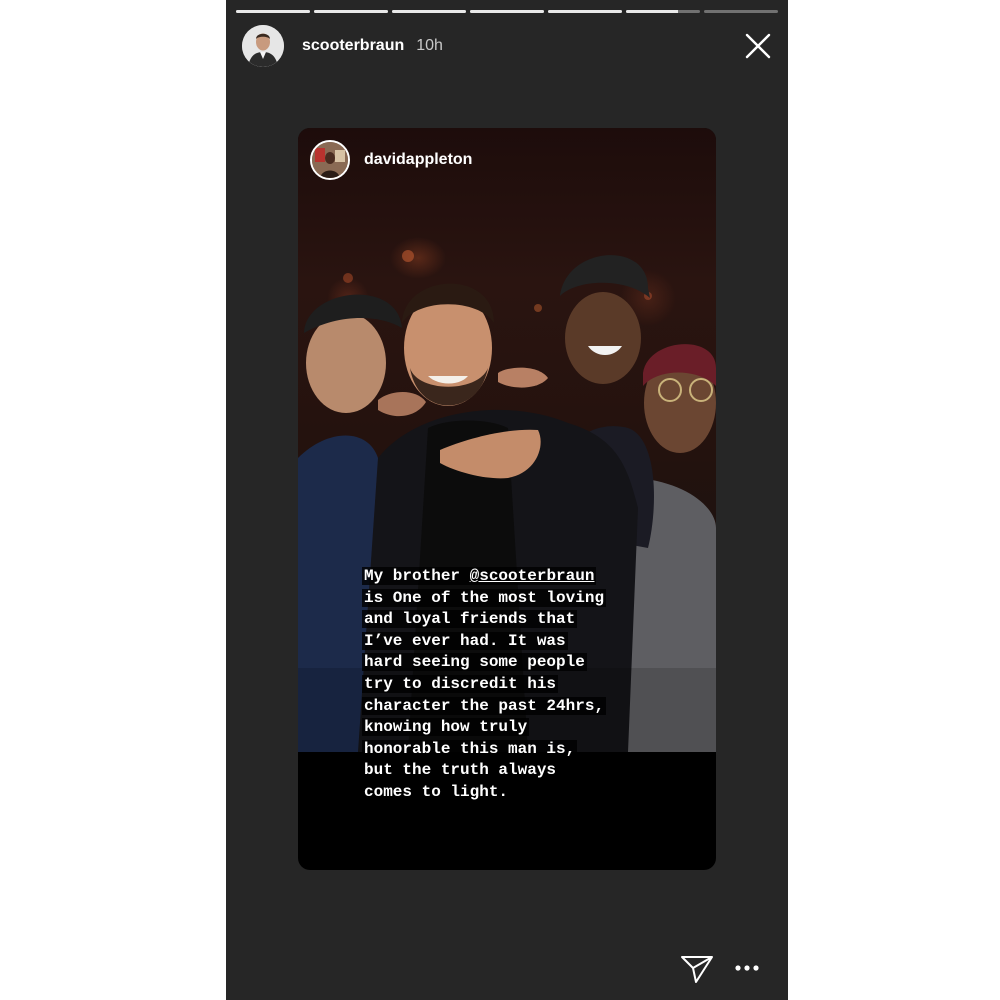  What do you see at coordinates (507, 970) in the screenshot?
I see `story-footer` at bounding box center [507, 970].